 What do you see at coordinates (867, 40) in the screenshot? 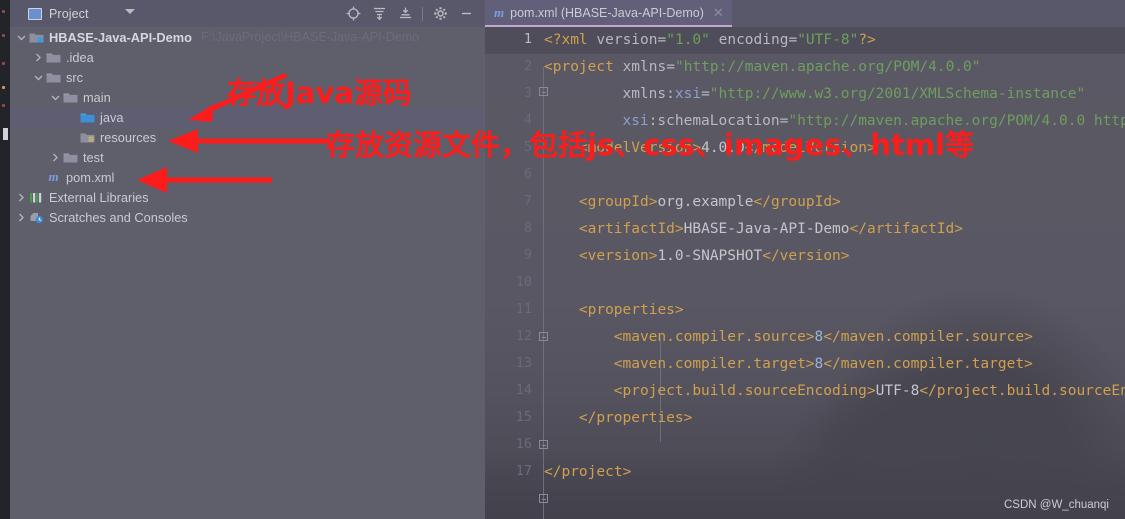
I see `code-token: ?>` at bounding box center [867, 40].